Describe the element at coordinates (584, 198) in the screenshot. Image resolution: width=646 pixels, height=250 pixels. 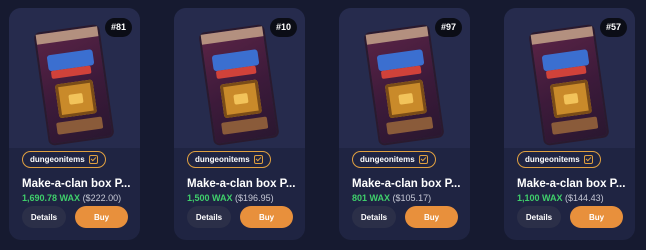
I see `price-usd: ($144.43)` at that location.